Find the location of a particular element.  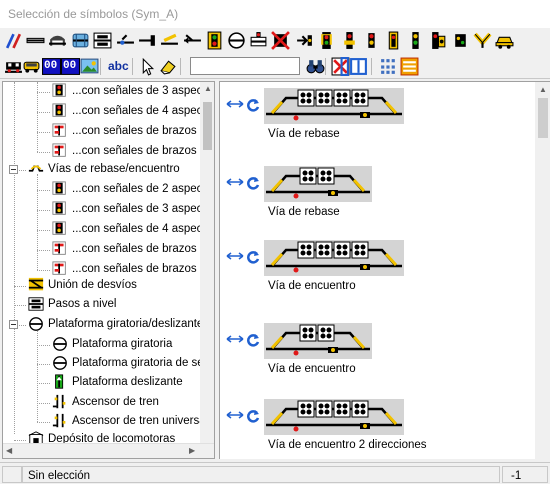

symbol-caption: Vía de encuentro is located at coordinates (312, 369).